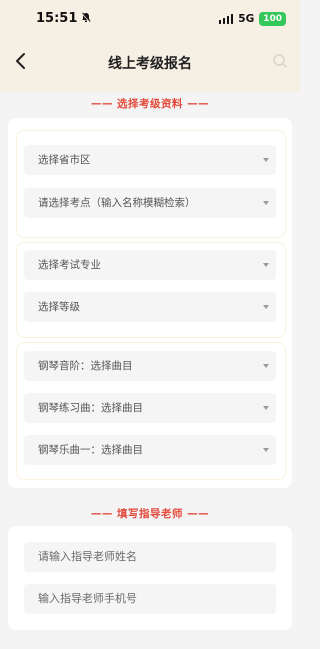 The height and width of the screenshot is (649, 320). Describe the element at coordinates (69, 265) in the screenshot. I see `major-select-label: 选择考试专业` at that location.